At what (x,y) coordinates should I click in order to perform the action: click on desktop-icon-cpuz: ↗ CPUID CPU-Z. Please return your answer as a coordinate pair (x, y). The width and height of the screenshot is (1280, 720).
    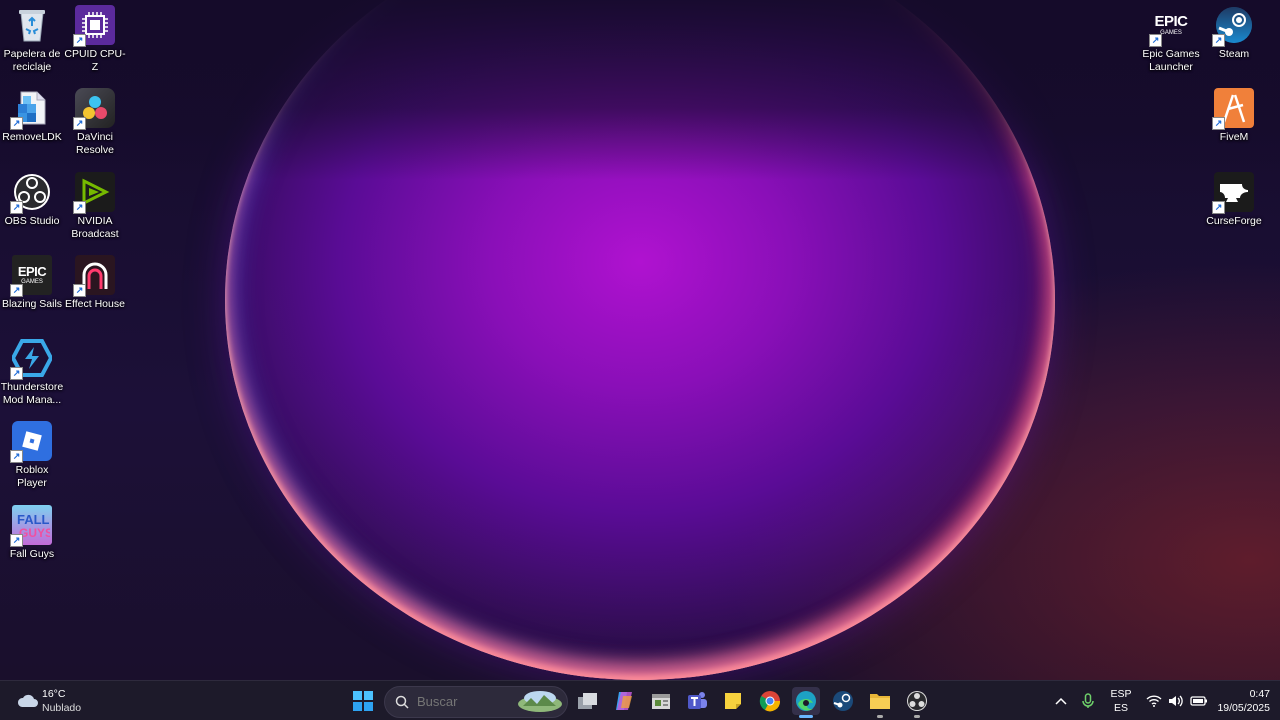
    Looking at the image, I should click on (95, 39).